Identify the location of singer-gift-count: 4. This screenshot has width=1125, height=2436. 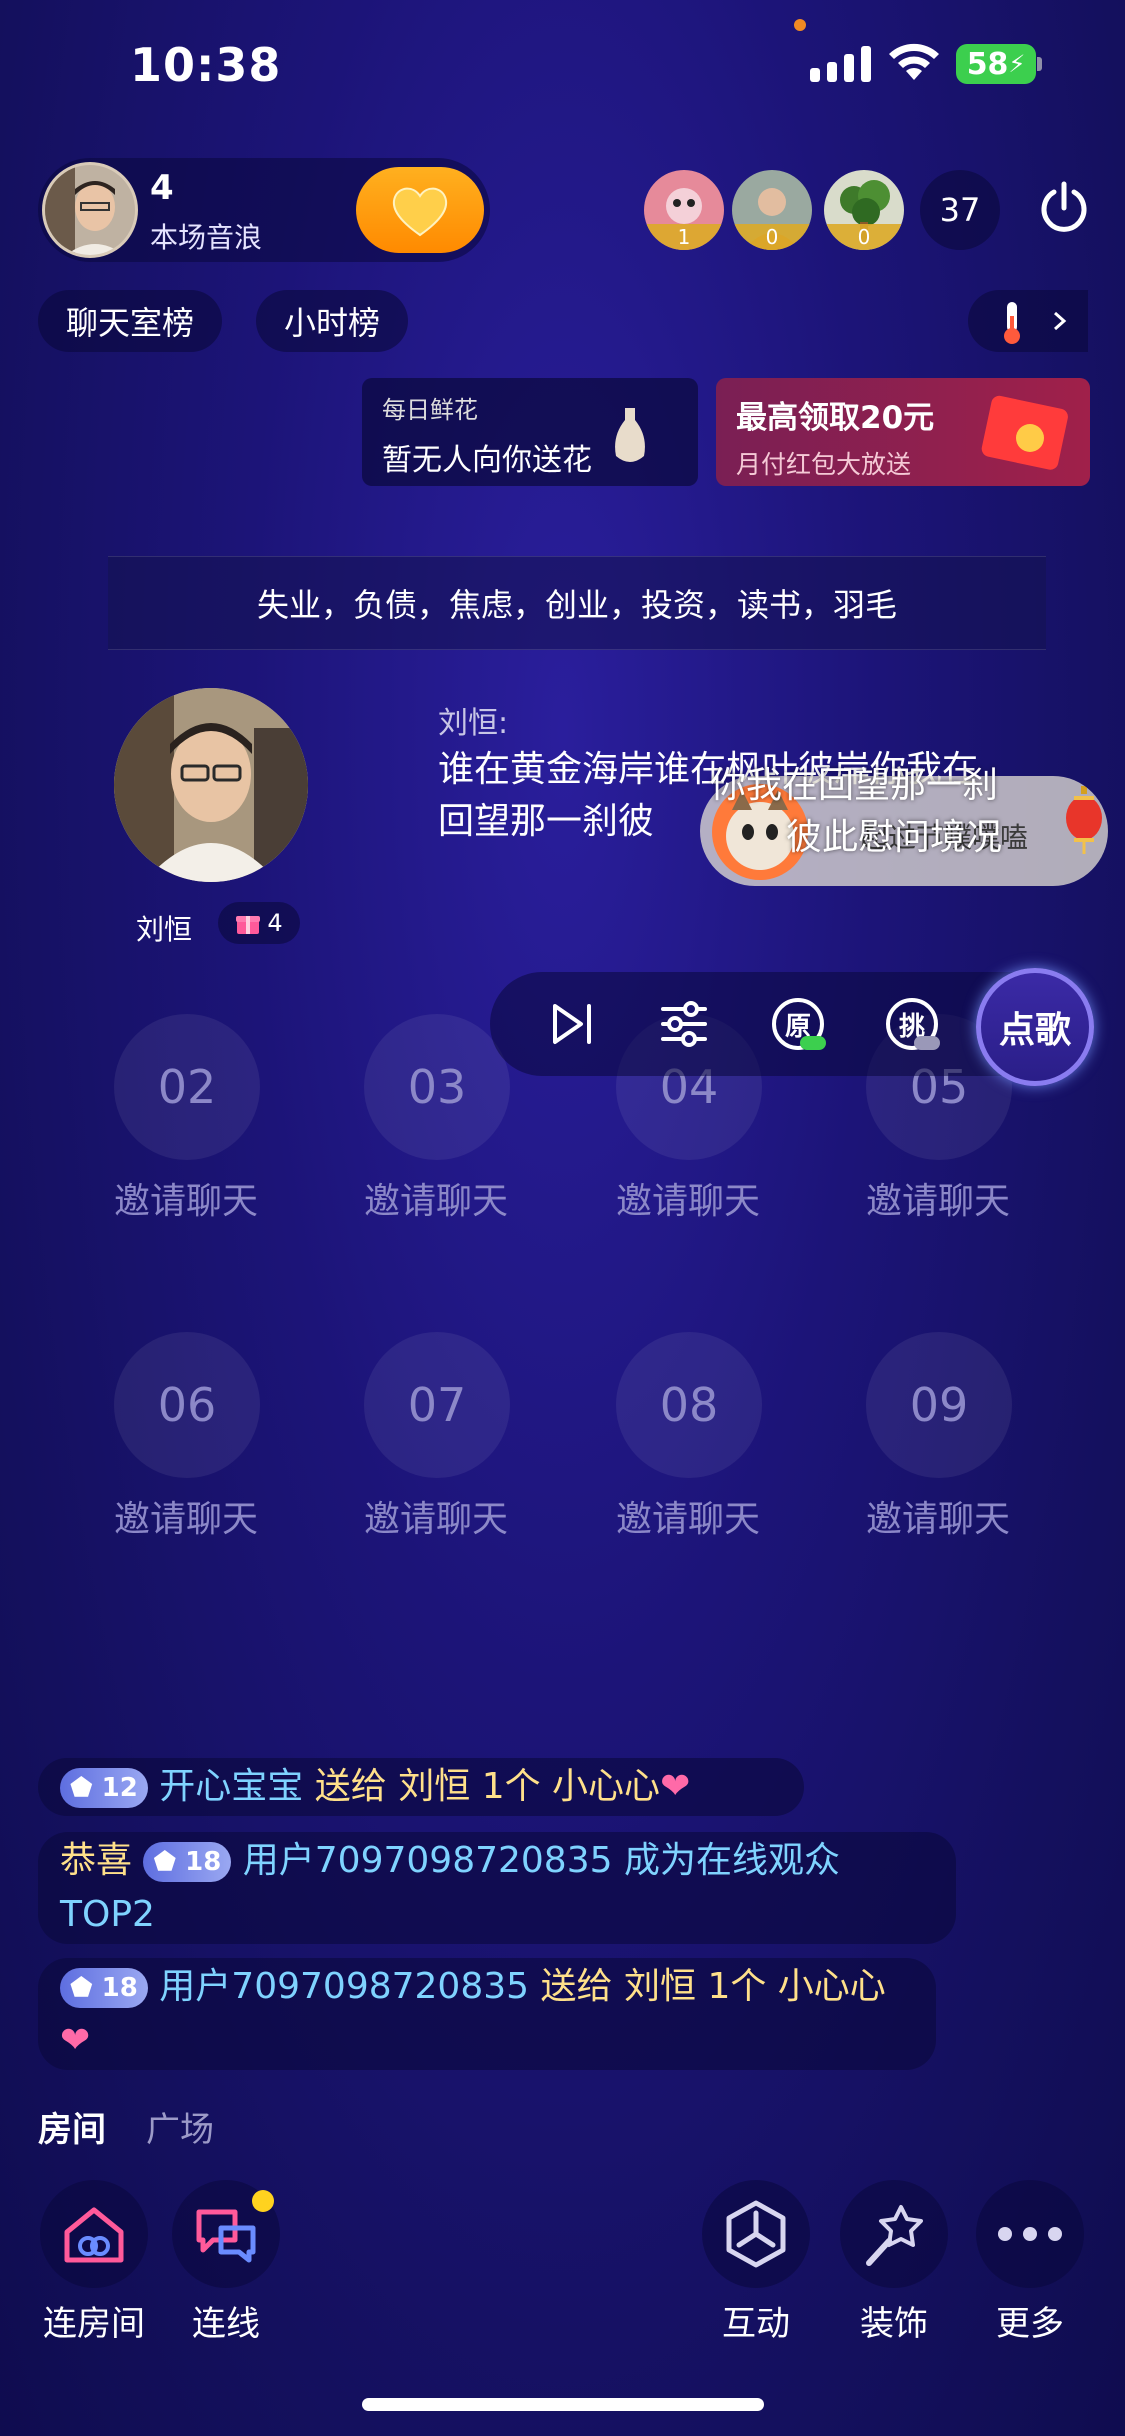
(275, 923).